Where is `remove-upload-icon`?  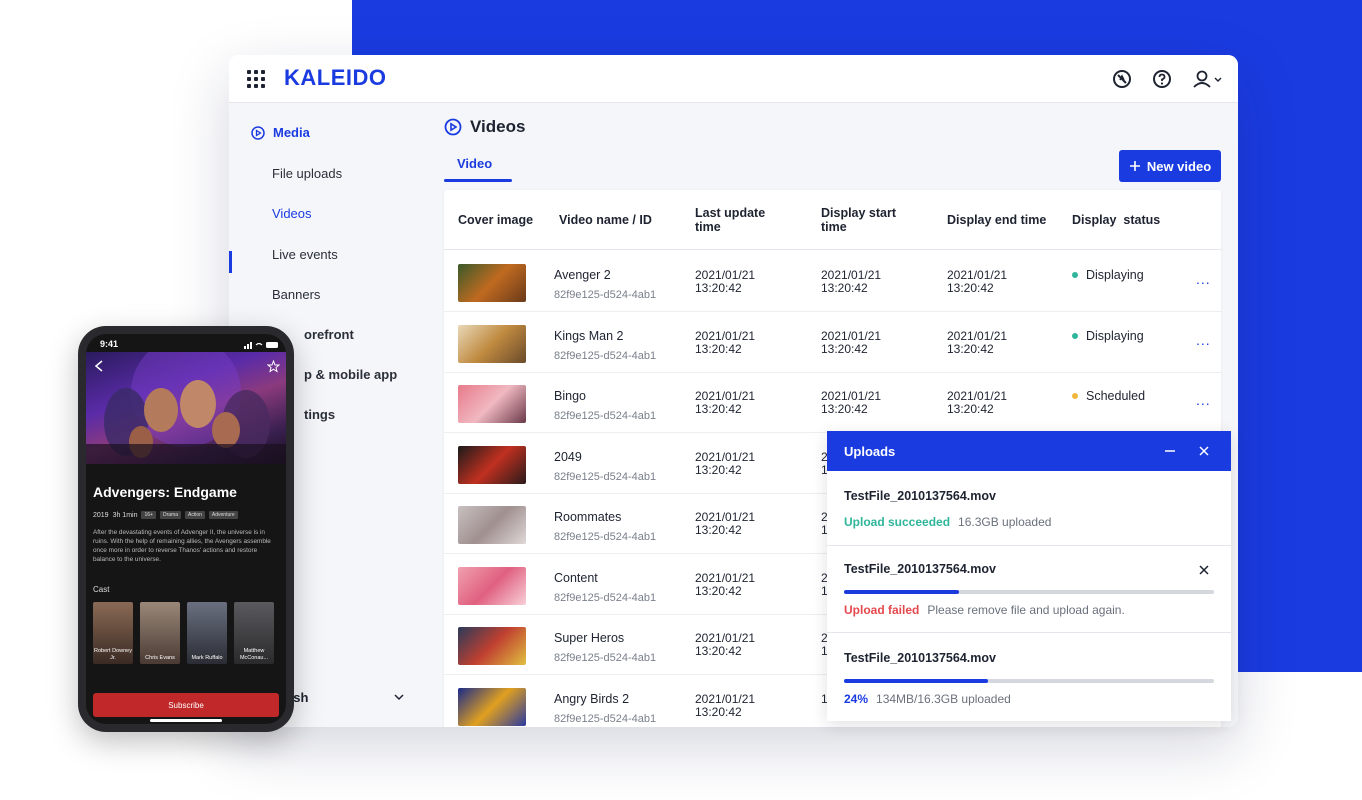 remove-upload-icon is located at coordinates (1204, 570).